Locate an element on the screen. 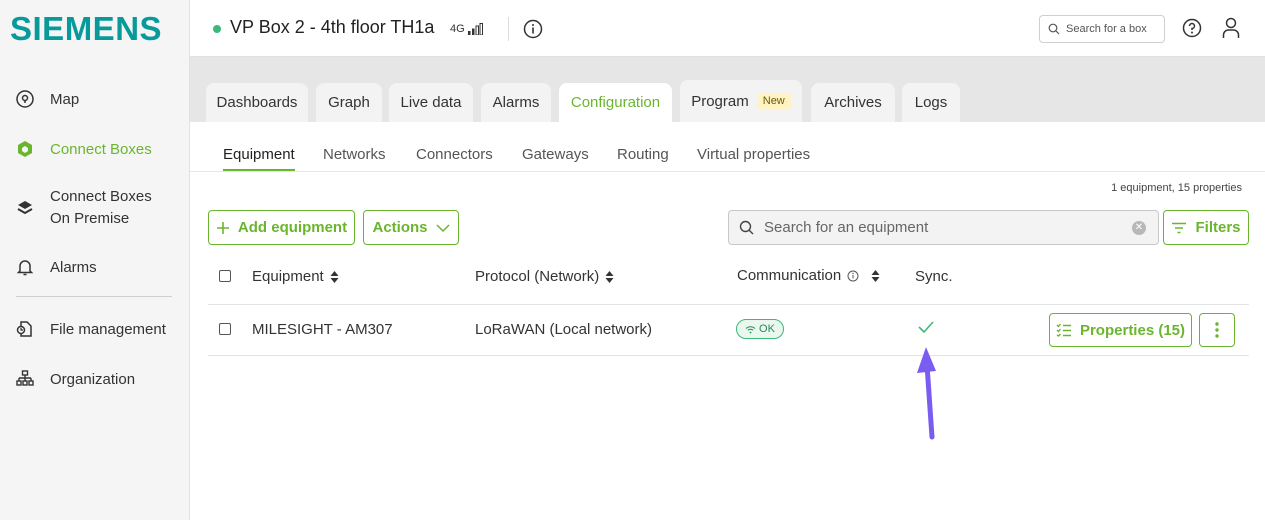 This screenshot has height=520, width=1265. connect-box-icon is located at coordinates (25, 149).